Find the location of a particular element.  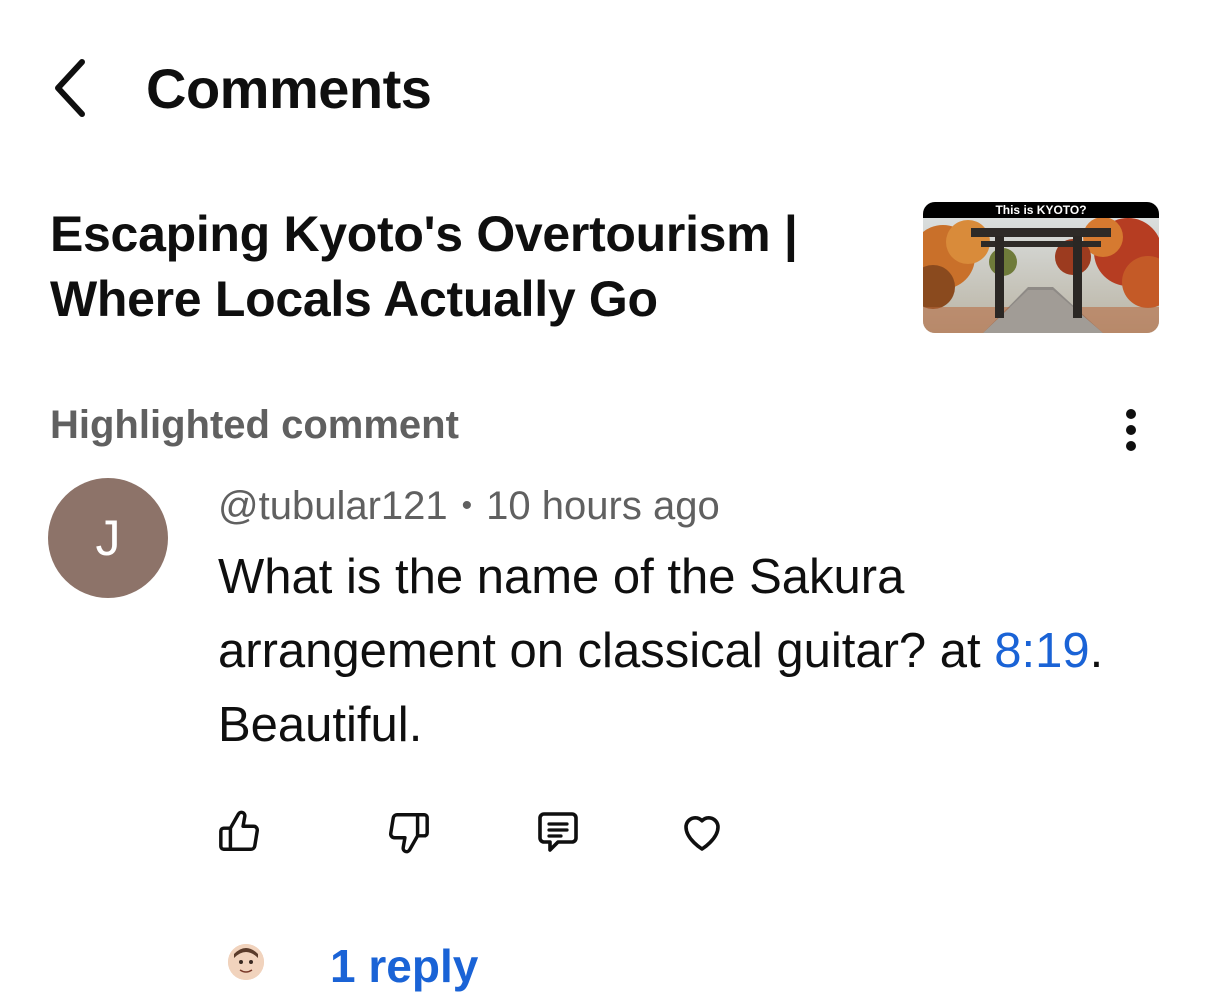

like-button is located at coordinates (240, 832).